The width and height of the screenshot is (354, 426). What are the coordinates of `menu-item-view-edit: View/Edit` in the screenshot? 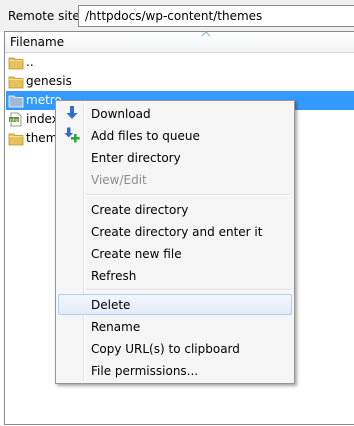 It's located at (175, 179).